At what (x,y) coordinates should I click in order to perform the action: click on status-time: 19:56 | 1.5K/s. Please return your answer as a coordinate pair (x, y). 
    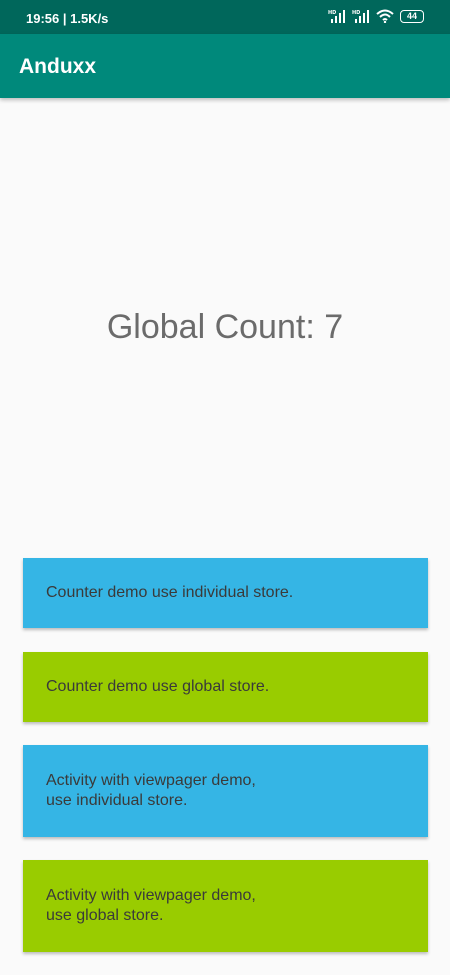
    Looking at the image, I should click on (67, 18).